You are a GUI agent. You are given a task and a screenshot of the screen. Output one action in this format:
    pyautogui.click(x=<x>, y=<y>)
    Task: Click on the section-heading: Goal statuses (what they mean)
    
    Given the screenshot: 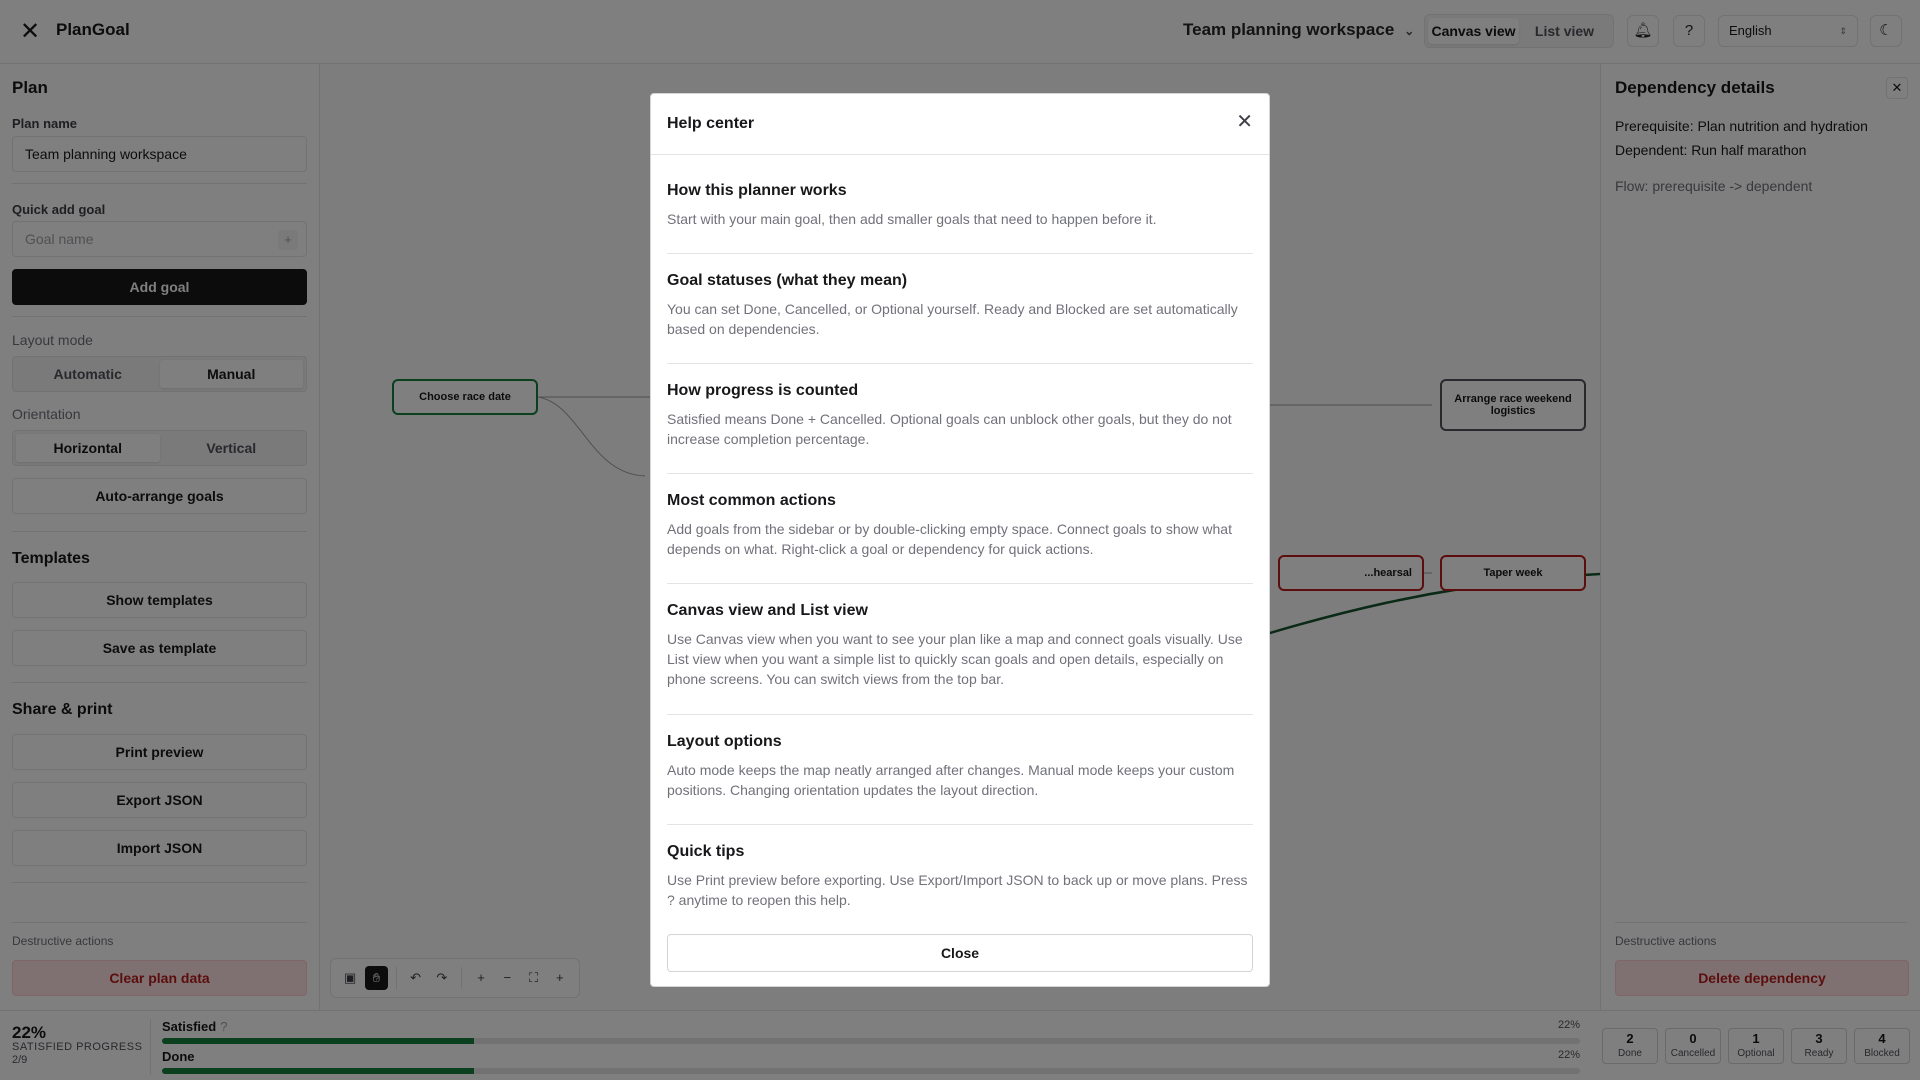 What is the action you would take?
    pyautogui.click(x=787, y=280)
    